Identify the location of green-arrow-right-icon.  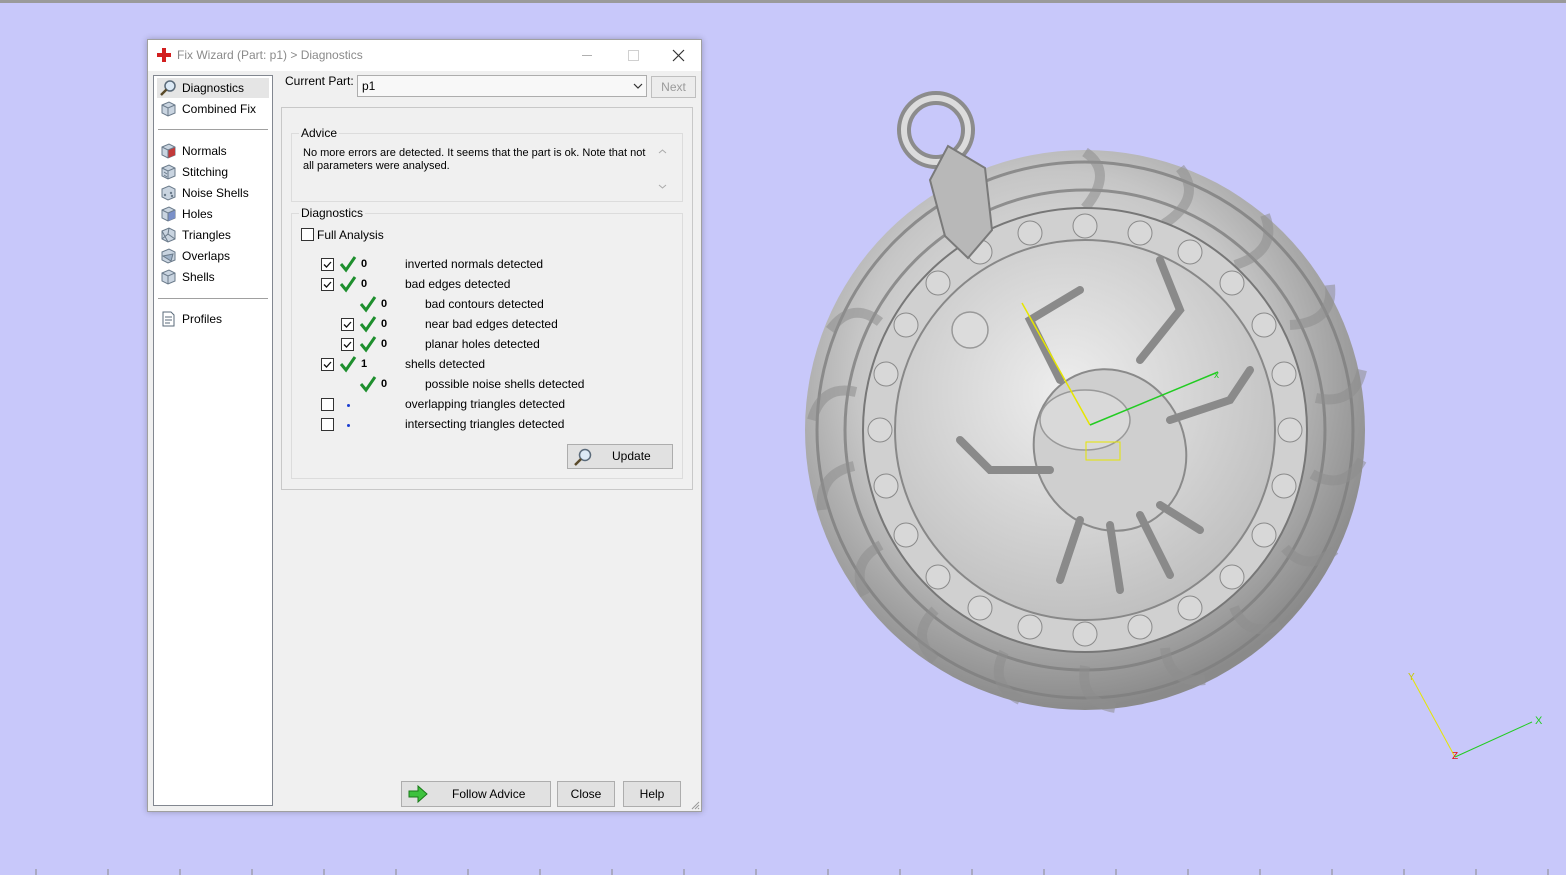
(418, 794).